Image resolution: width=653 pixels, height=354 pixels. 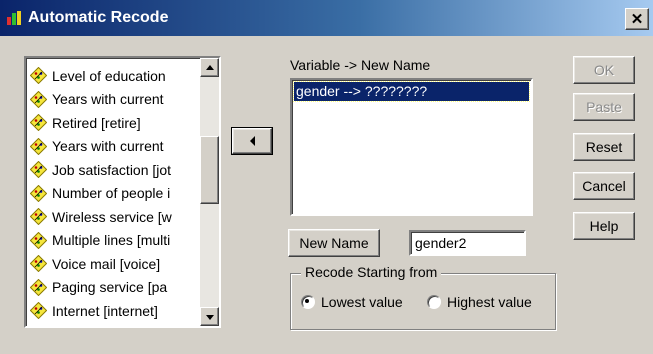 I want to click on close-icon: ✕, so click(x=637, y=19).